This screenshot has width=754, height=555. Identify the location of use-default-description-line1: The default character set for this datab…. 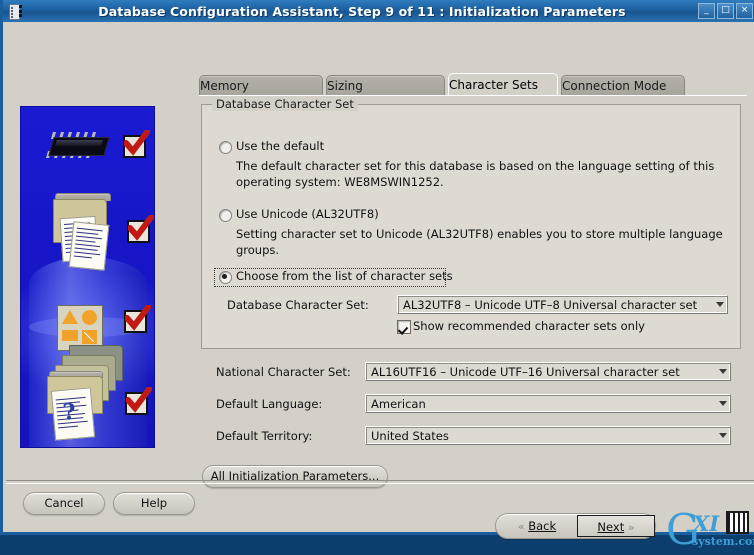
(475, 166).